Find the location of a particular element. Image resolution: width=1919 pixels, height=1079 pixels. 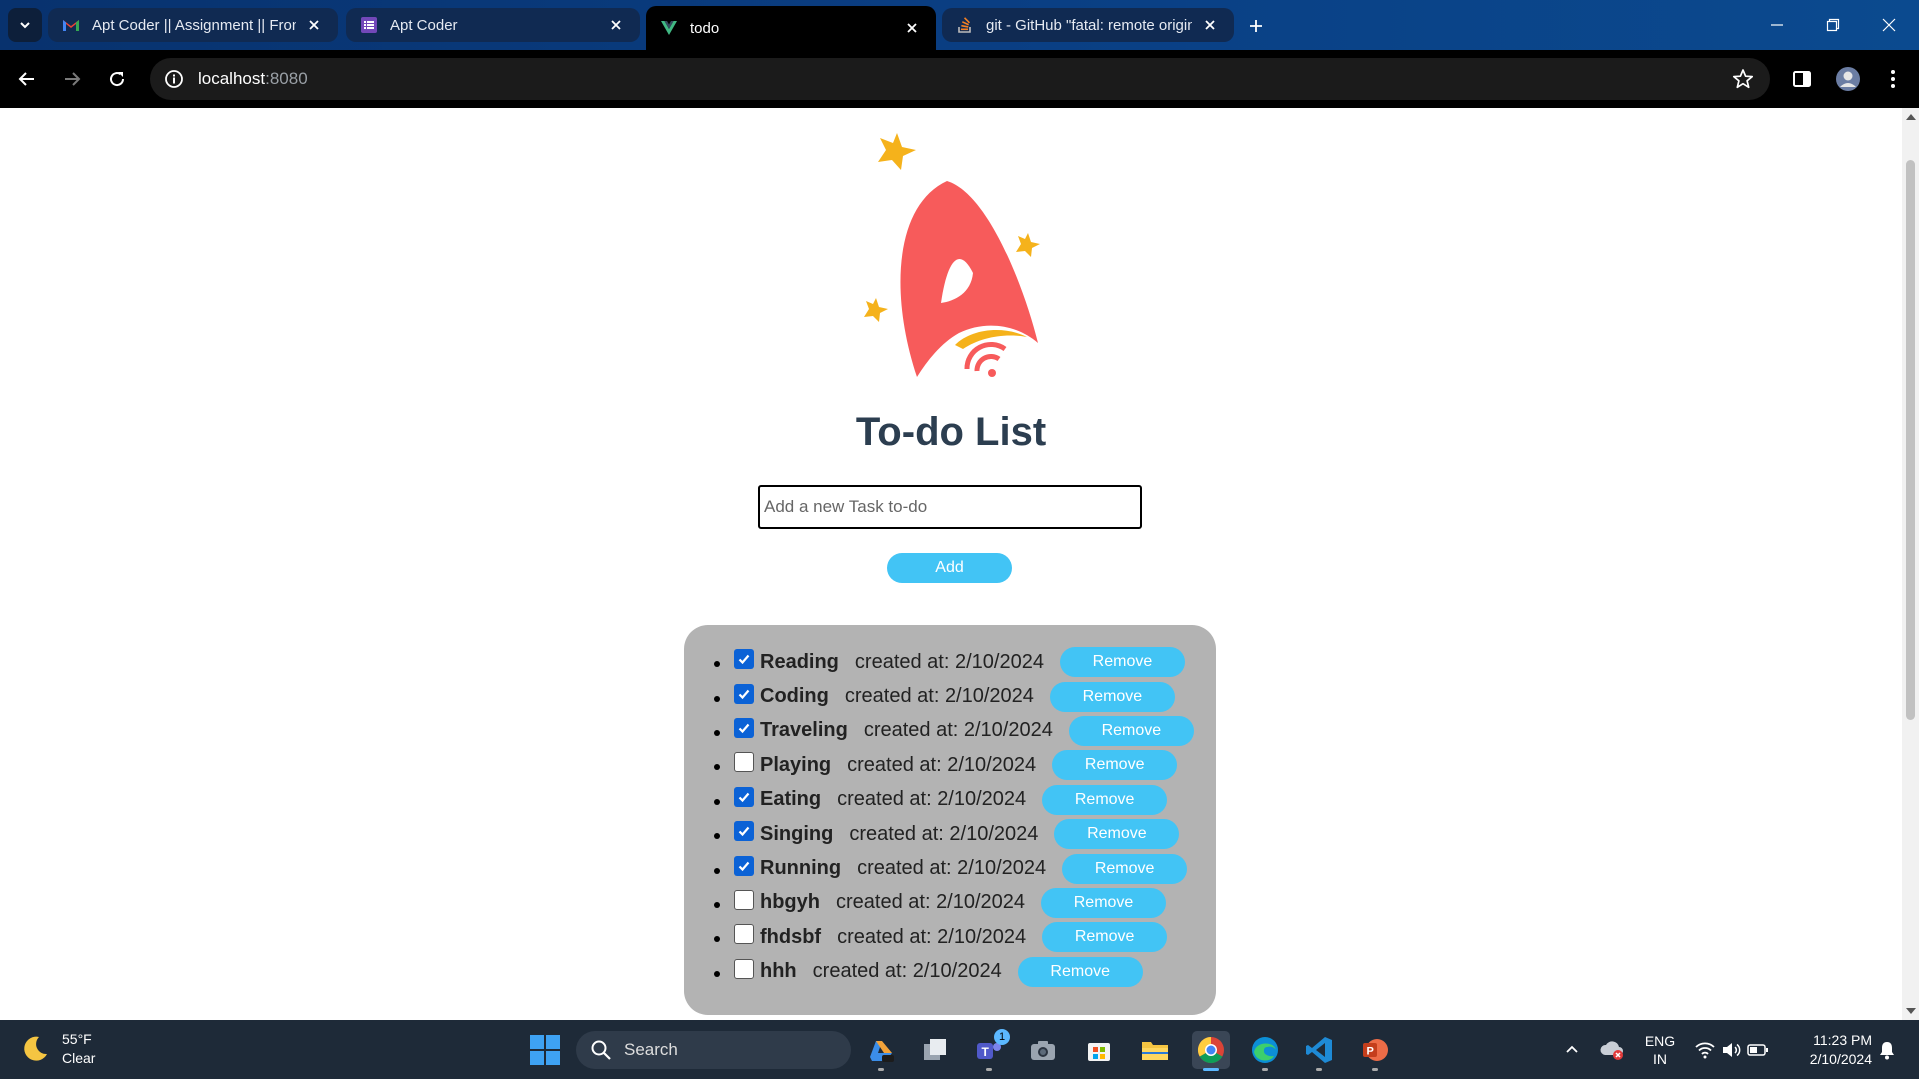

todo-item: hbgyh created at: 2/10/2024 Remove is located at coordinates (954, 903).